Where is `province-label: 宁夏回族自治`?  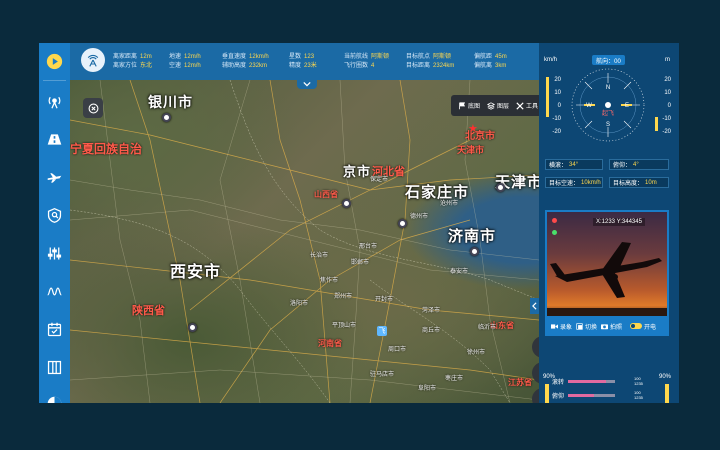 province-label: 宁夏回族自治 is located at coordinates (106, 149).